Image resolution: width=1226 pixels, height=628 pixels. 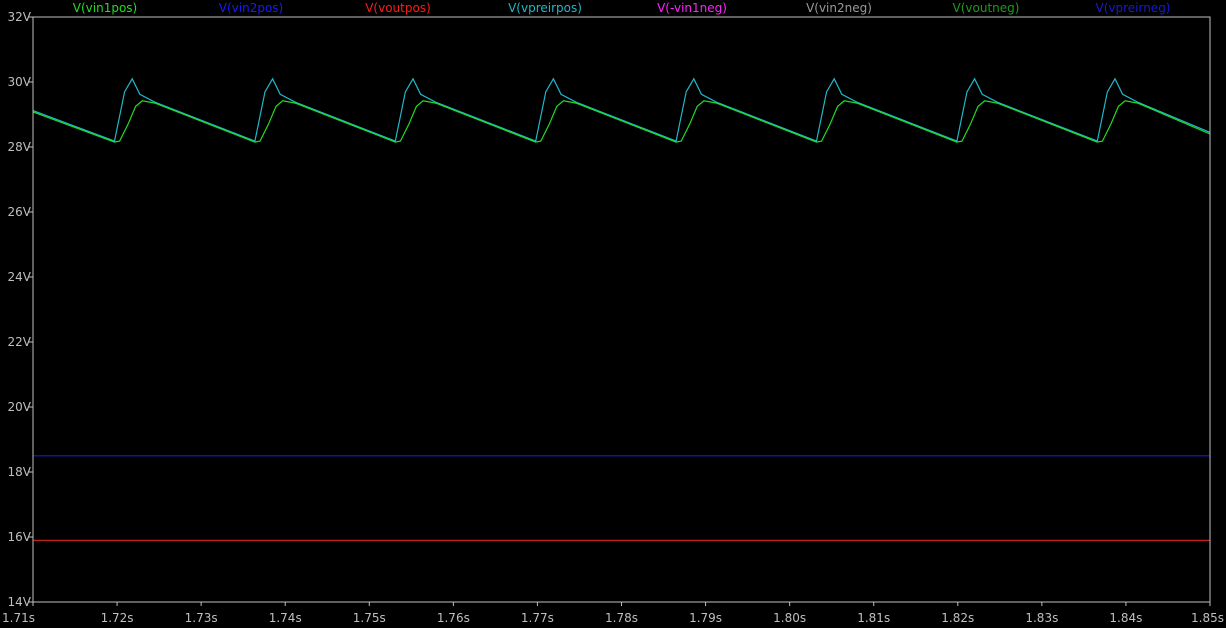 I want to click on x-tick-label: 1.80s, so click(x=789, y=618).